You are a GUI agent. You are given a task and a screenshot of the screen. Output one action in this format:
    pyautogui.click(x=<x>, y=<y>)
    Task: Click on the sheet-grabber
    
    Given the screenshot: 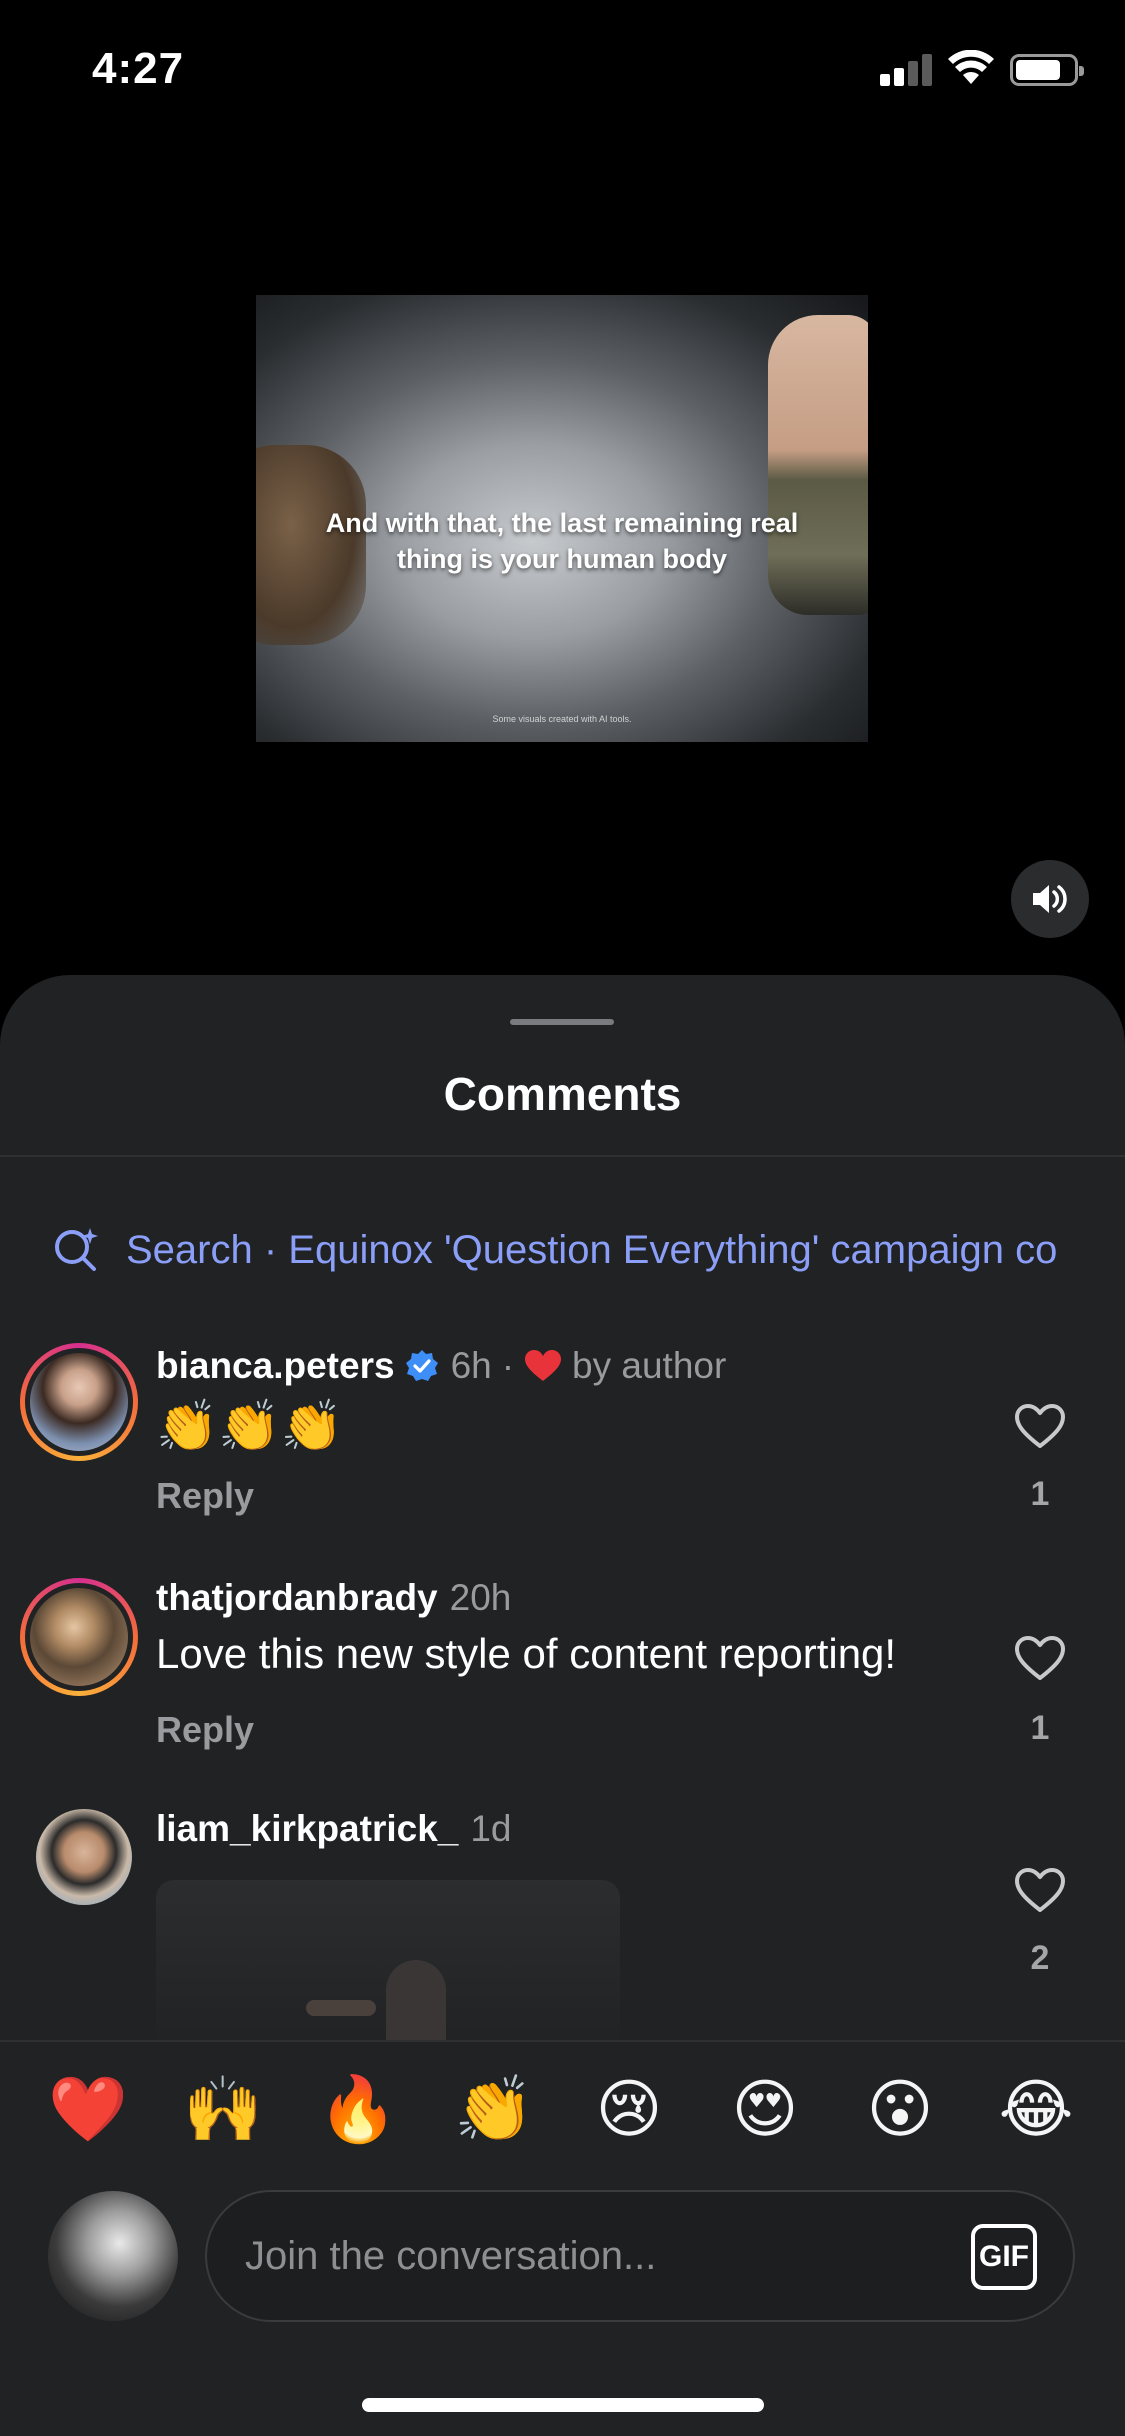 What is the action you would take?
    pyautogui.click(x=562, y=1022)
    